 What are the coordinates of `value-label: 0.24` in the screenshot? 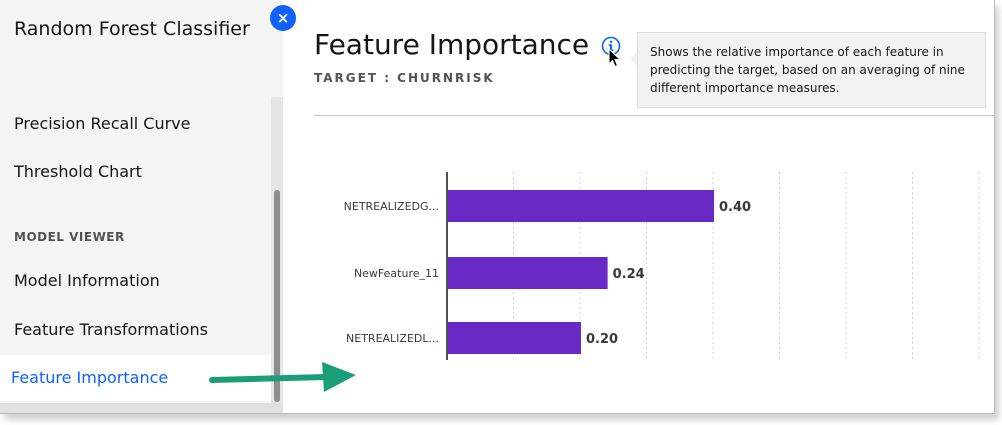 It's located at (629, 274).